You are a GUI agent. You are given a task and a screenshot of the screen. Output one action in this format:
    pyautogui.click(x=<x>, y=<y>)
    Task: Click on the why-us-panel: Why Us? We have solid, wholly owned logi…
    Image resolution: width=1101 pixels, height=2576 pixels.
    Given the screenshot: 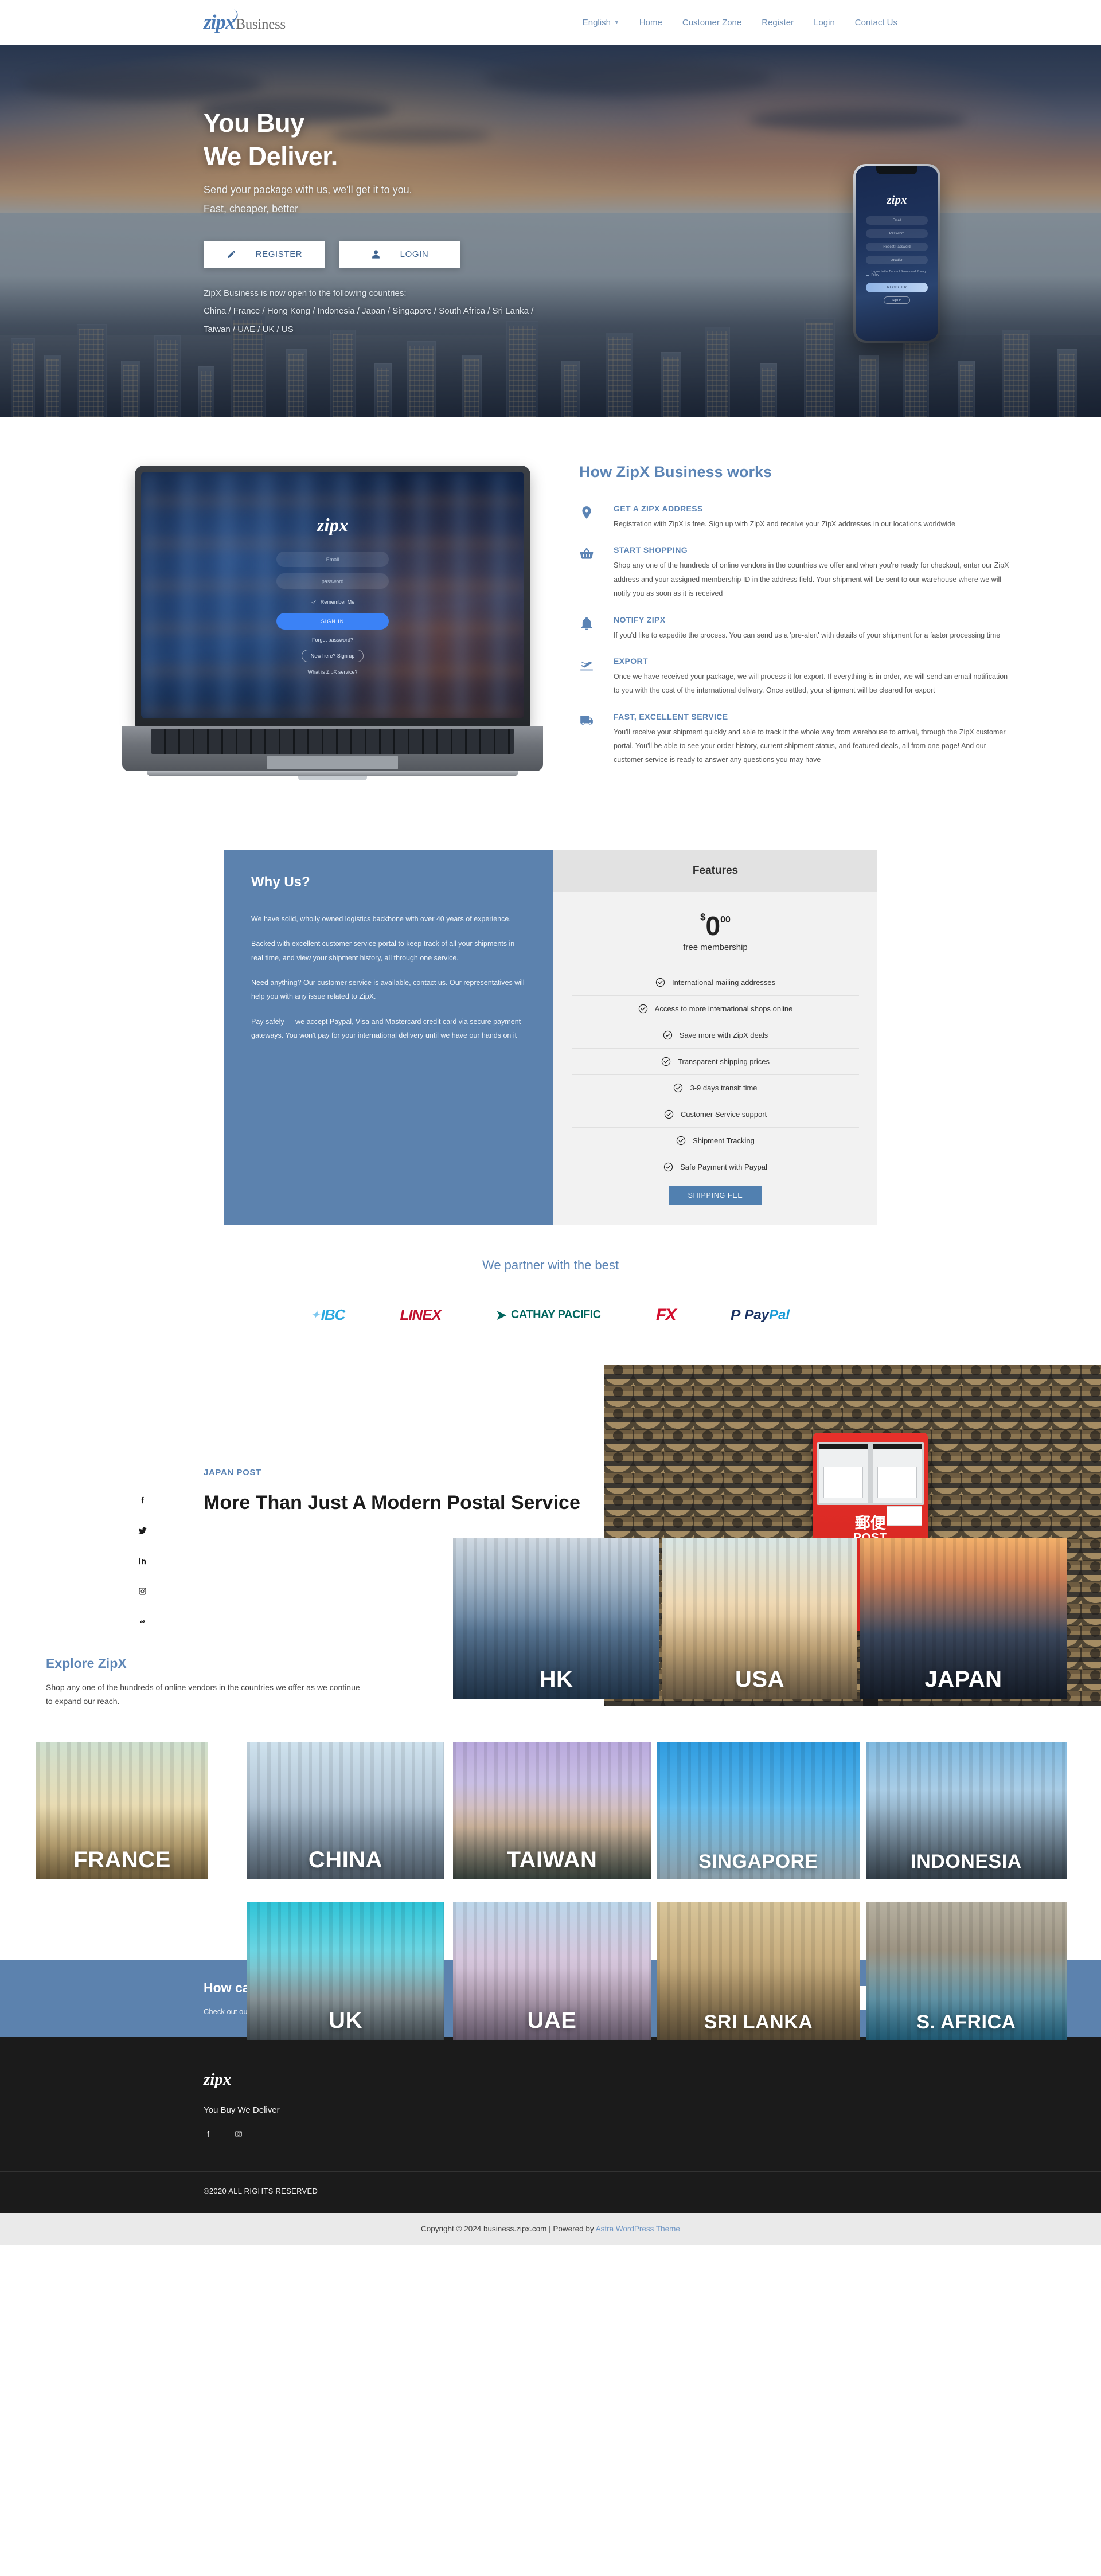 What is the action you would take?
    pyautogui.click(x=389, y=1037)
    